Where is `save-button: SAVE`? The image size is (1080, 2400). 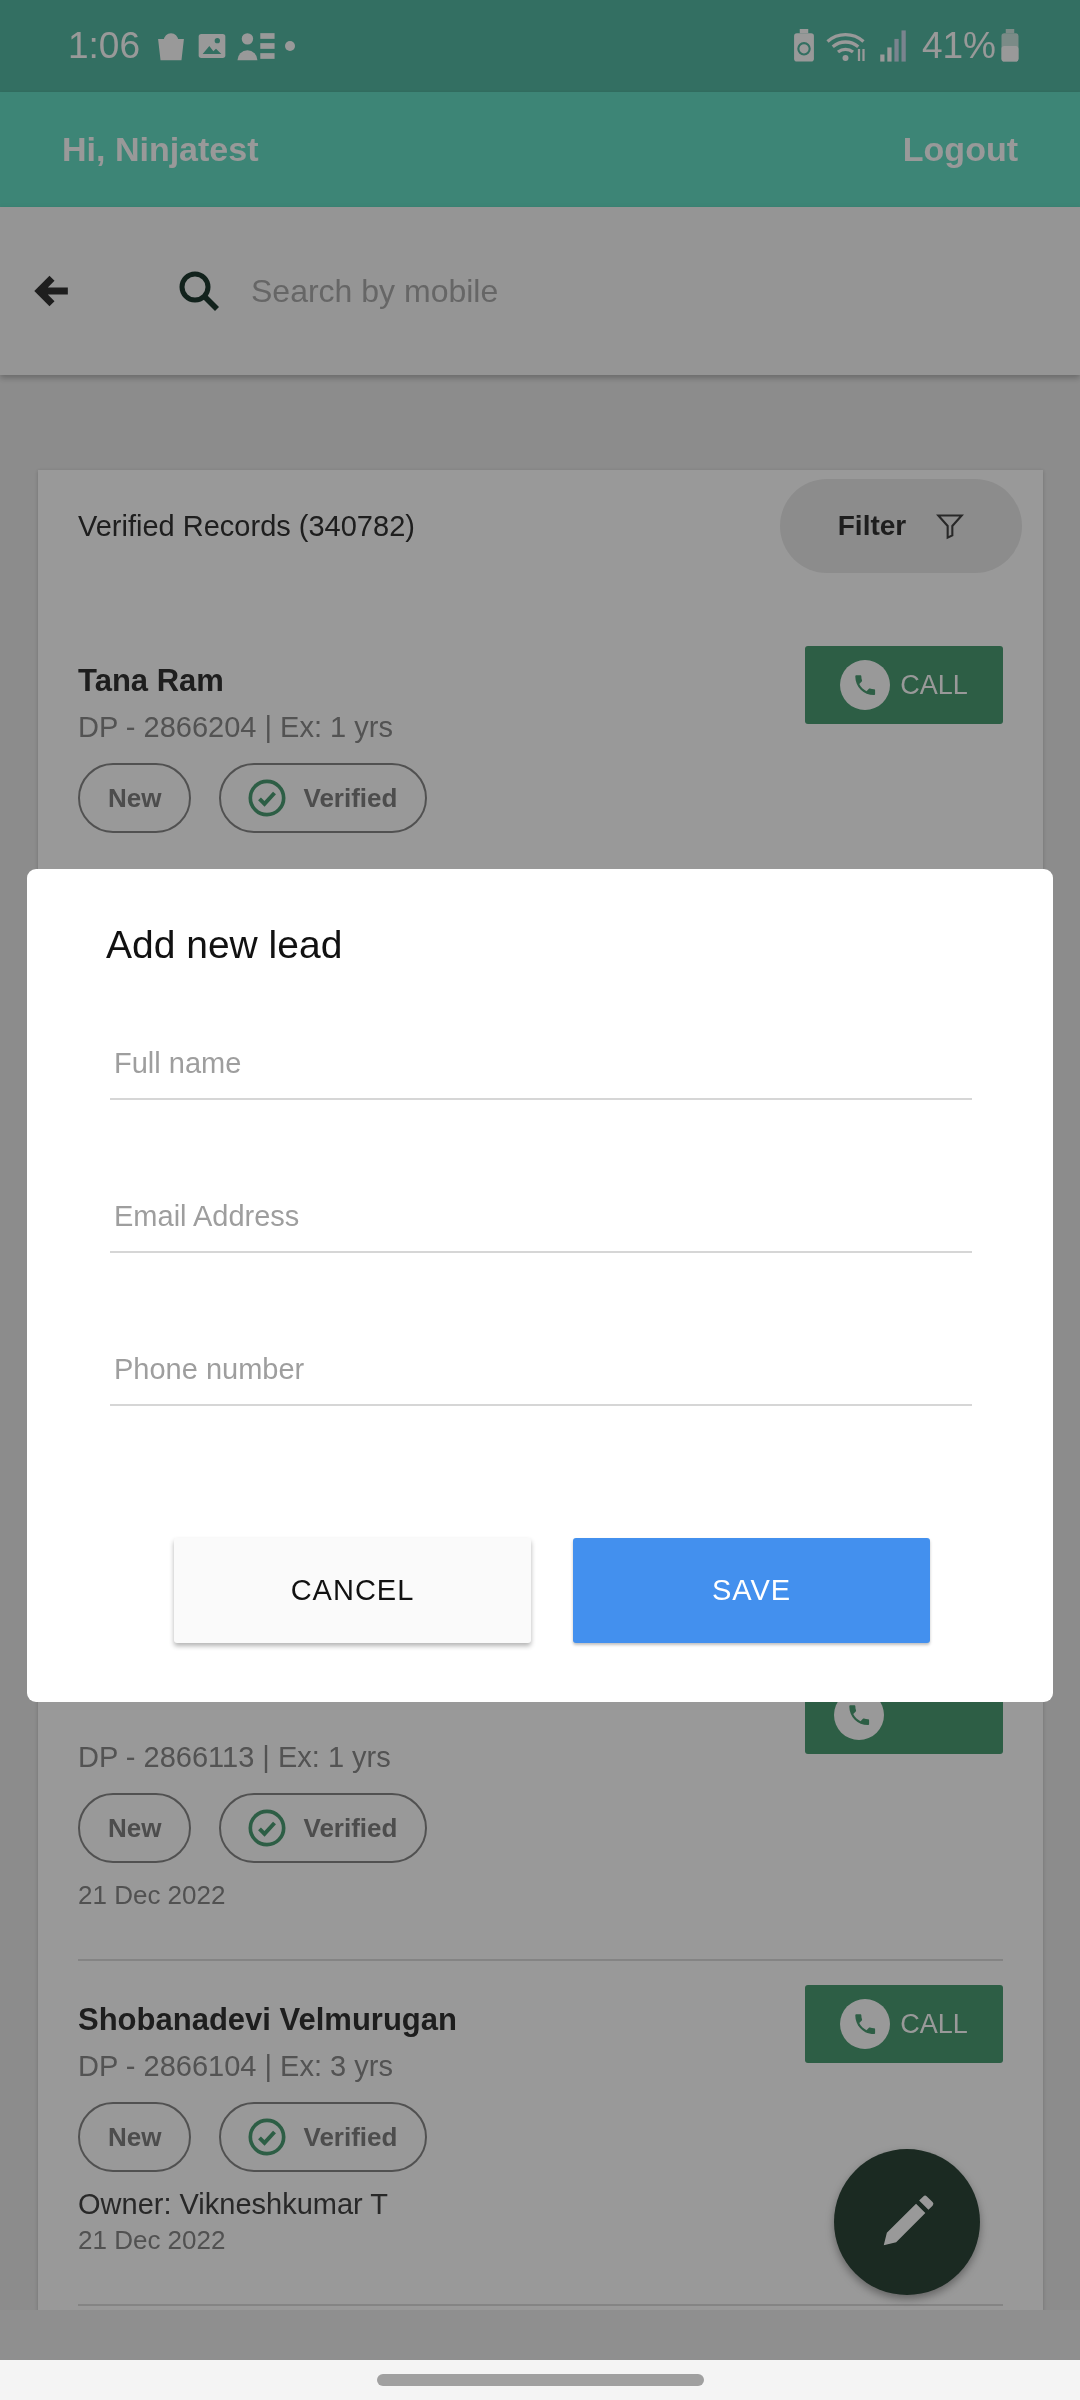
save-button: SAVE is located at coordinates (751, 1590).